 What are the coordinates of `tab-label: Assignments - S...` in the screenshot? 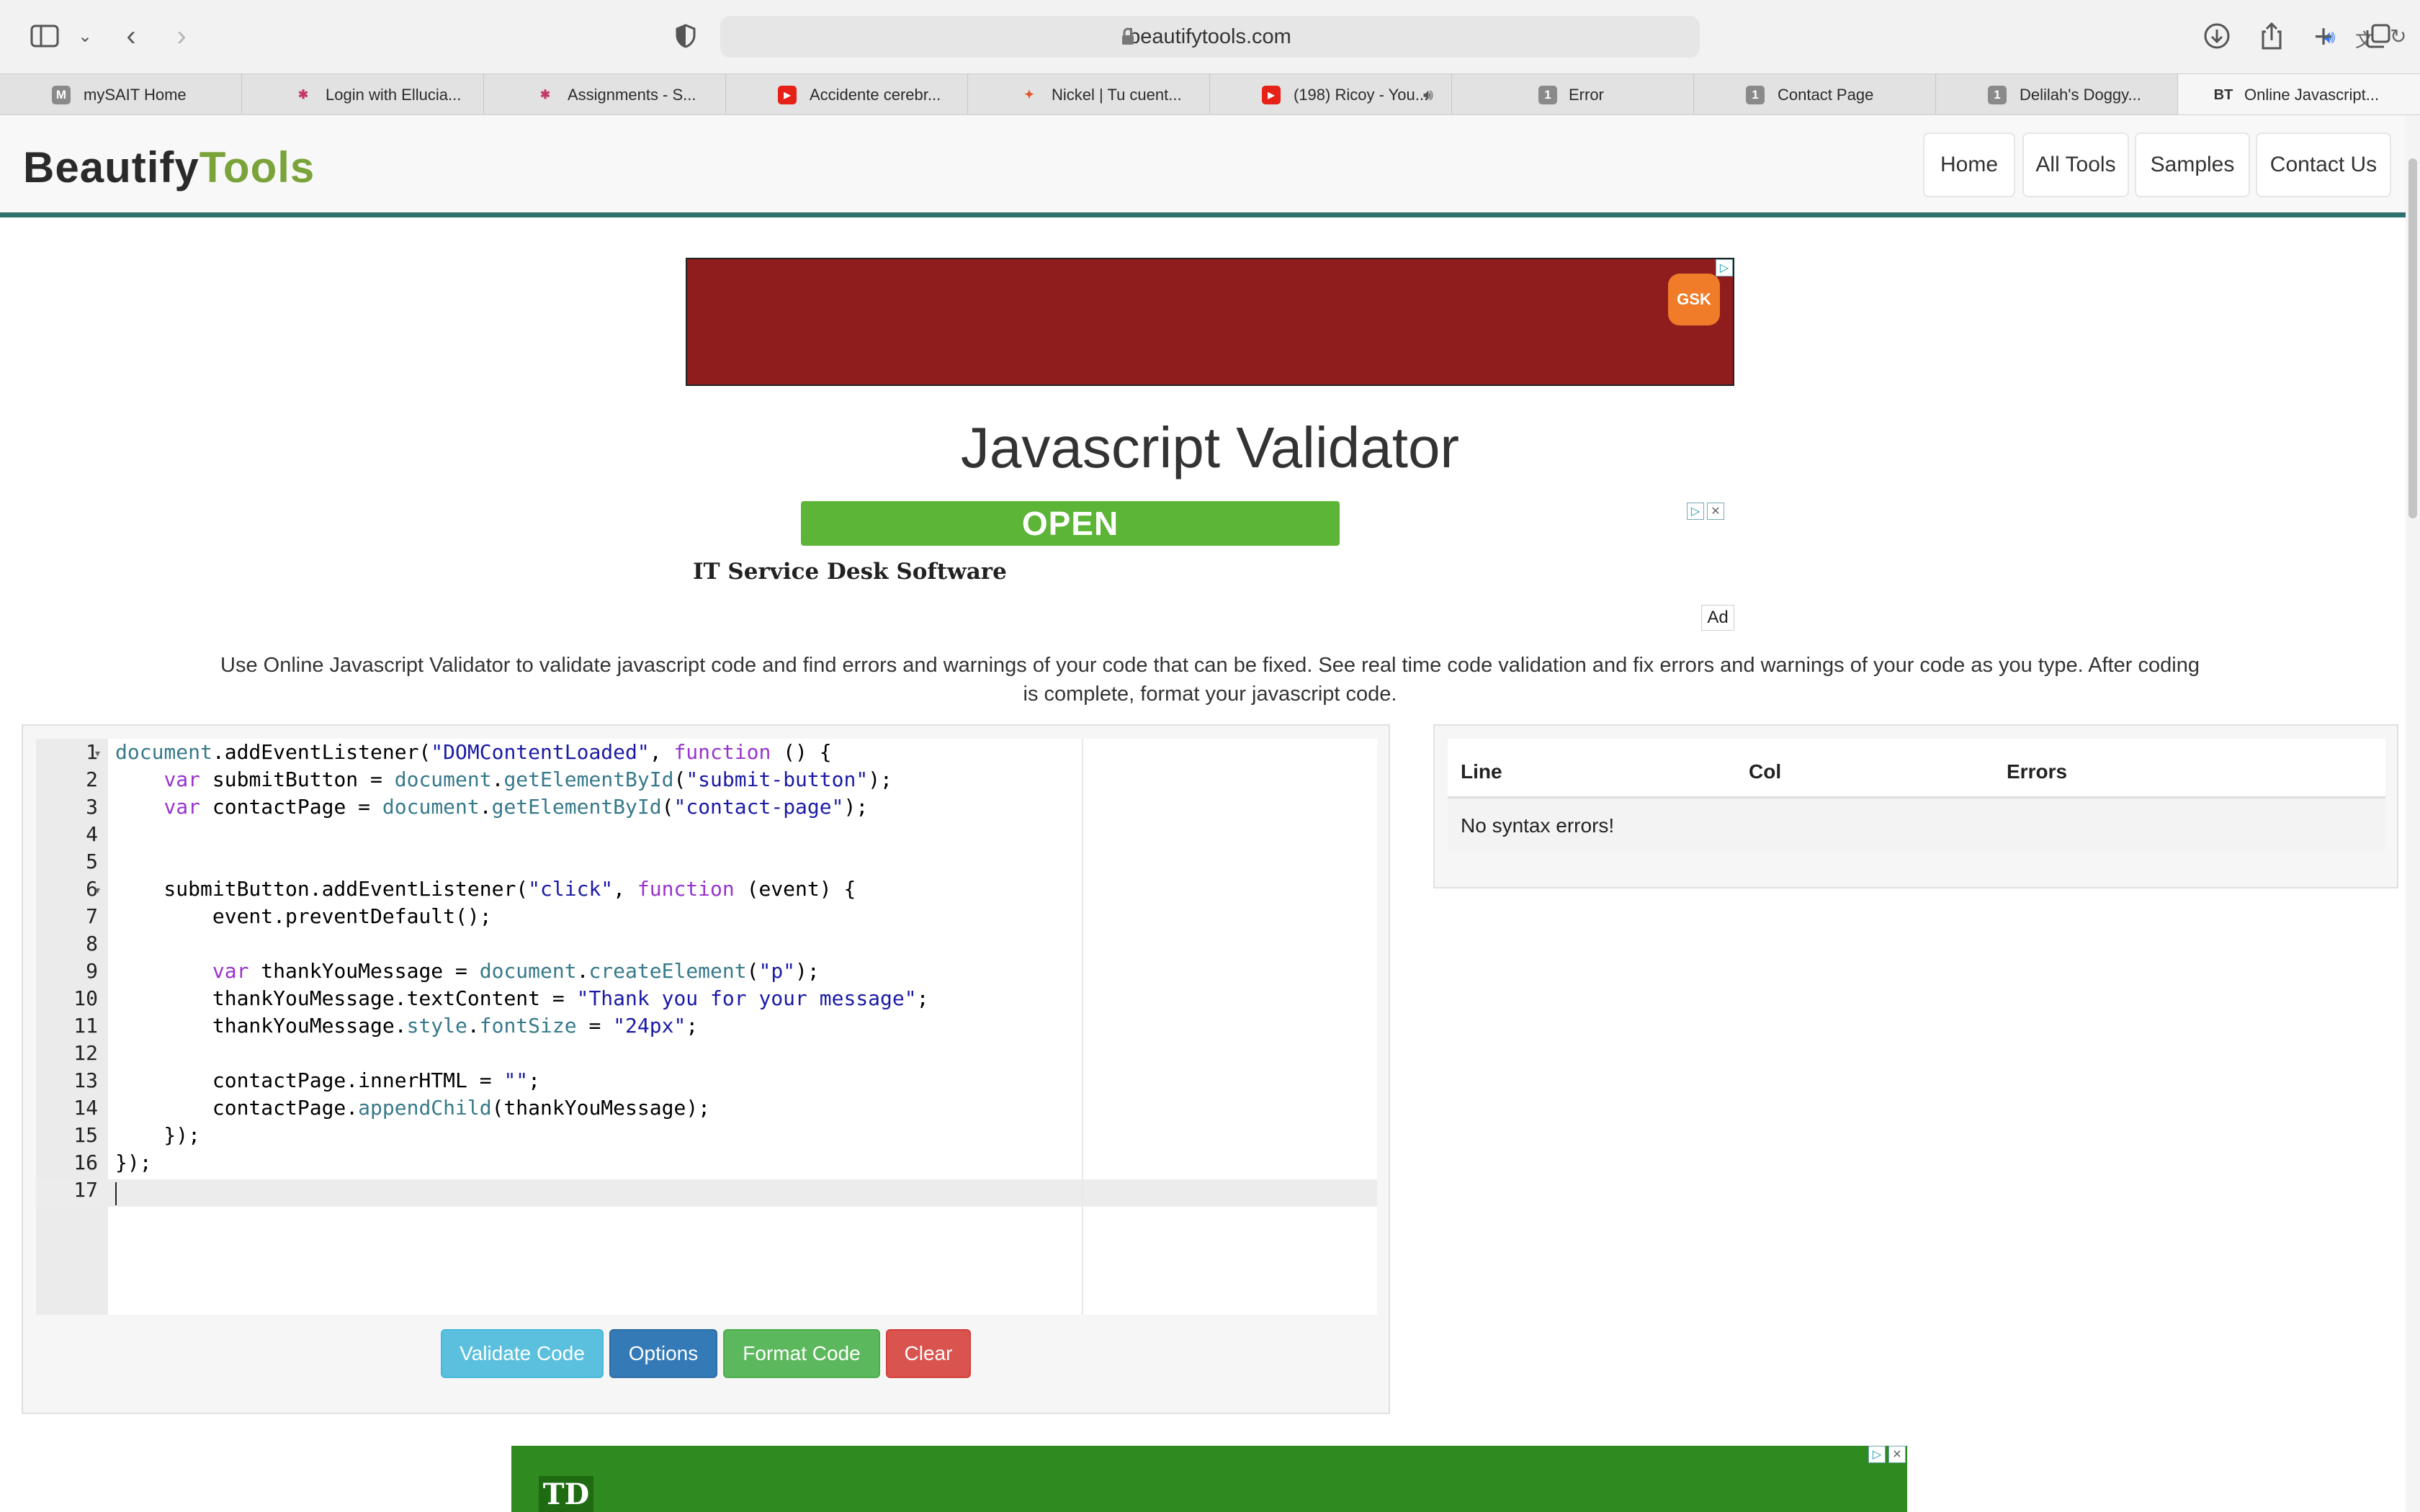 It's located at (632, 95).